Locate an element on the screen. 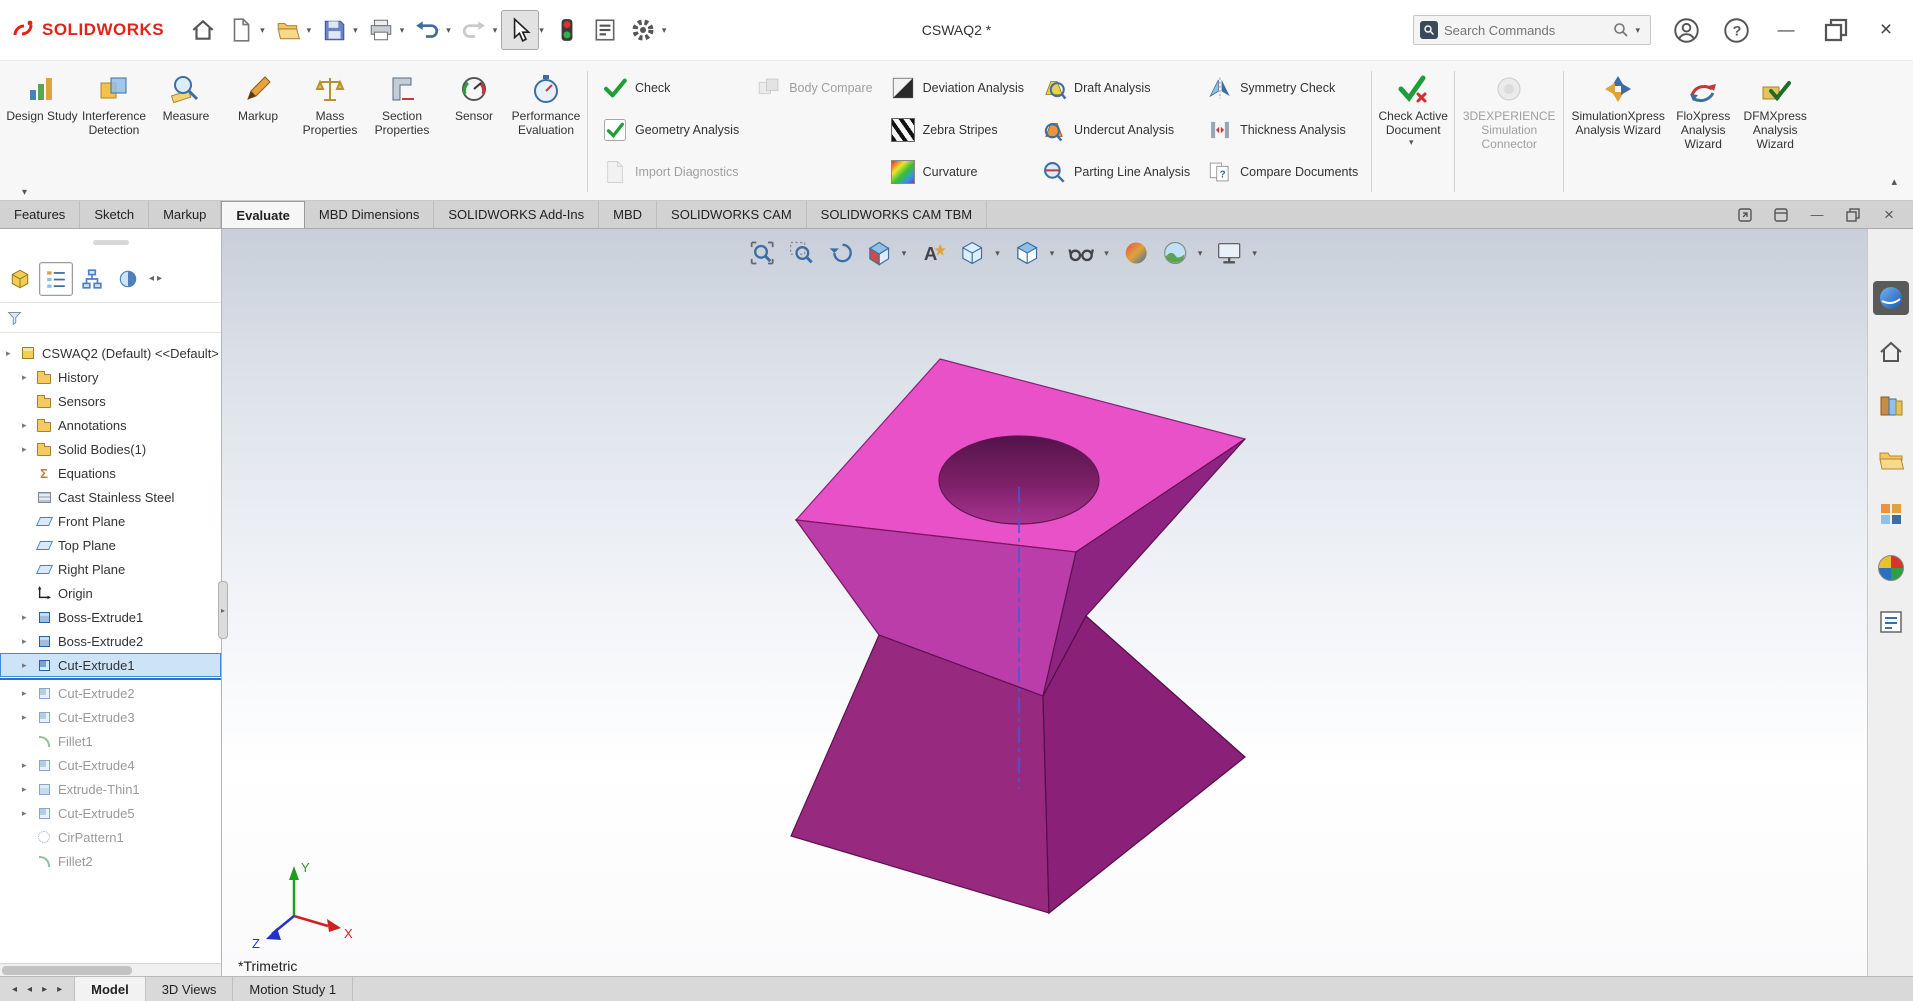 Image resolution: width=1913 pixels, height=1001 pixels. tree-item-cut-extrude1: ▸ Cut-Extrude1 is located at coordinates (110, 665).